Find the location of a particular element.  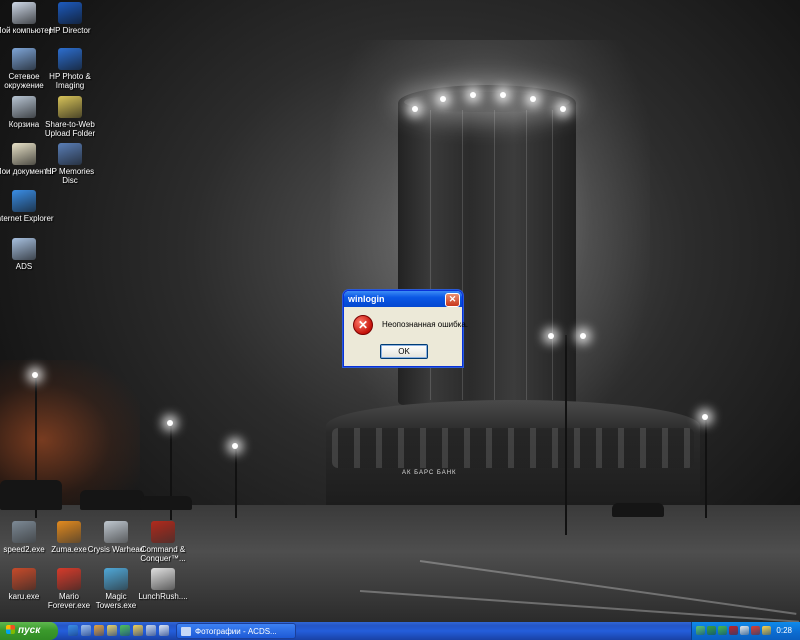

volume-tray-icon is located at coordinates (744, 630).